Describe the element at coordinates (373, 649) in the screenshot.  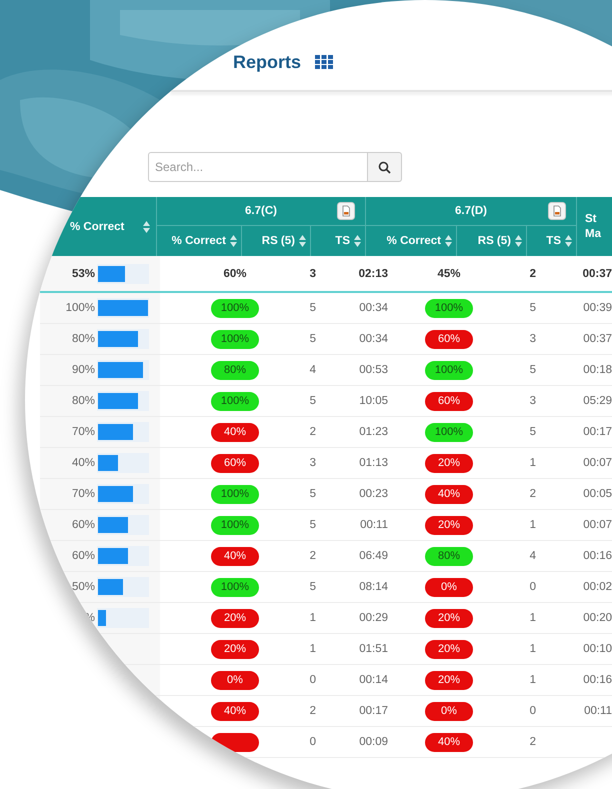
I see `table-cell: 01:51` at that location.